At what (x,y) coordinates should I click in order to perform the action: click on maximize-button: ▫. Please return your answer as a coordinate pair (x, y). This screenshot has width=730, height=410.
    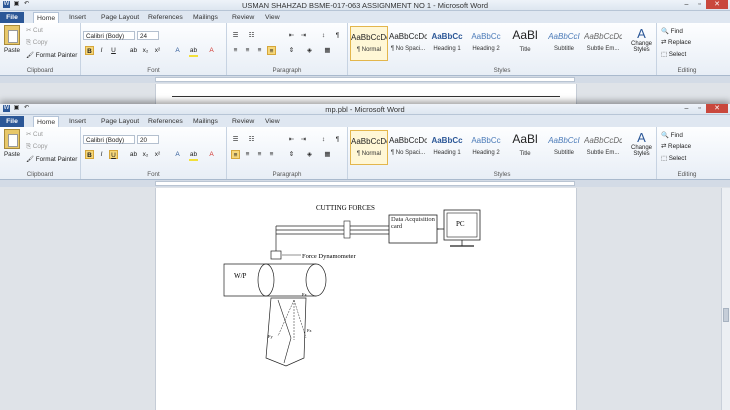
    Looking at the image, I should click on (699, 4).